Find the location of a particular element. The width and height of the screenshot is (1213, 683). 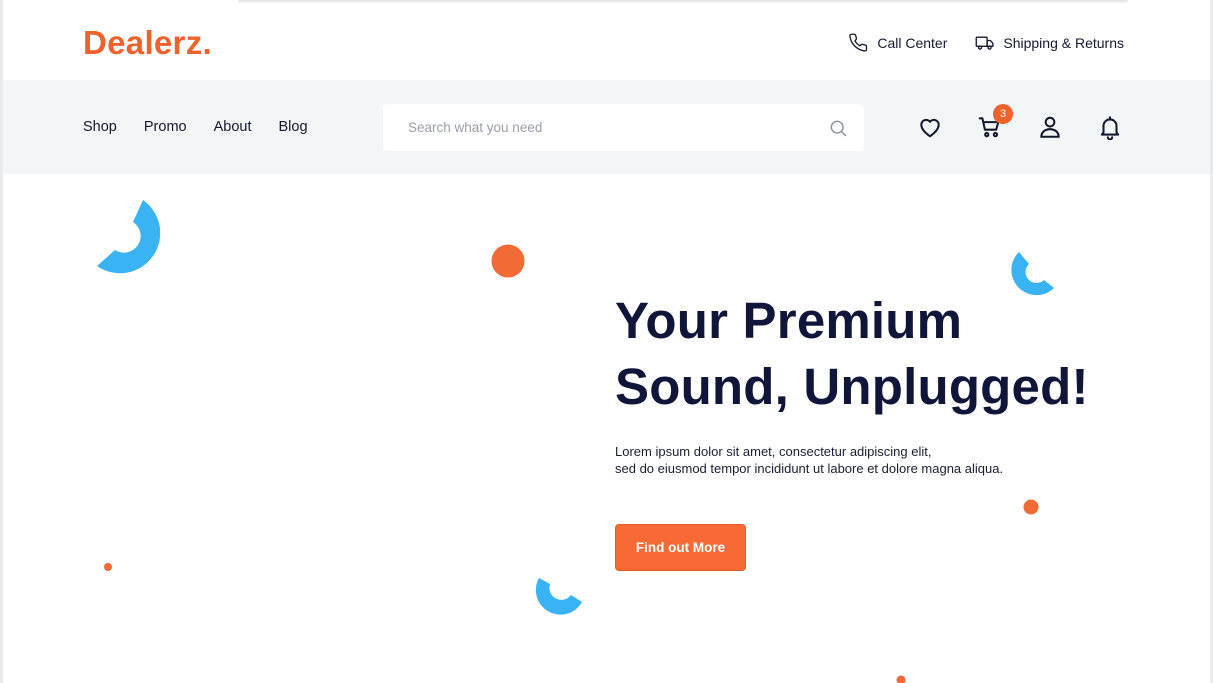

call-center-label: Call Center is located at coordinates (912, 43).